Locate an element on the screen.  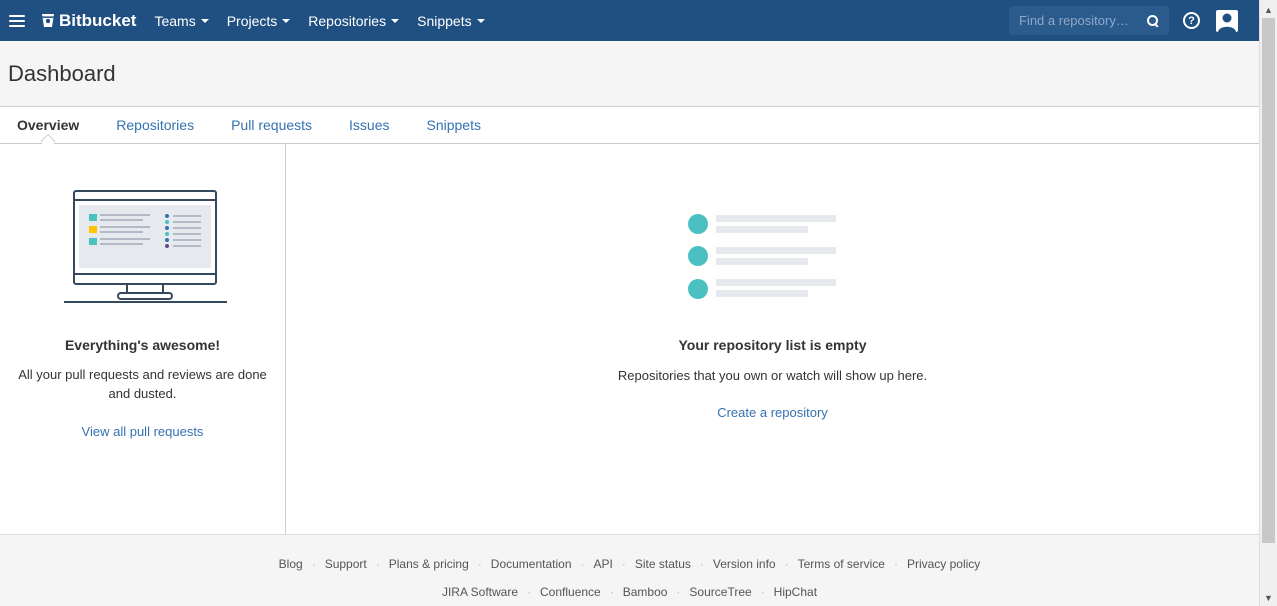
avatar-icon is located at coordinates (1227, 20).